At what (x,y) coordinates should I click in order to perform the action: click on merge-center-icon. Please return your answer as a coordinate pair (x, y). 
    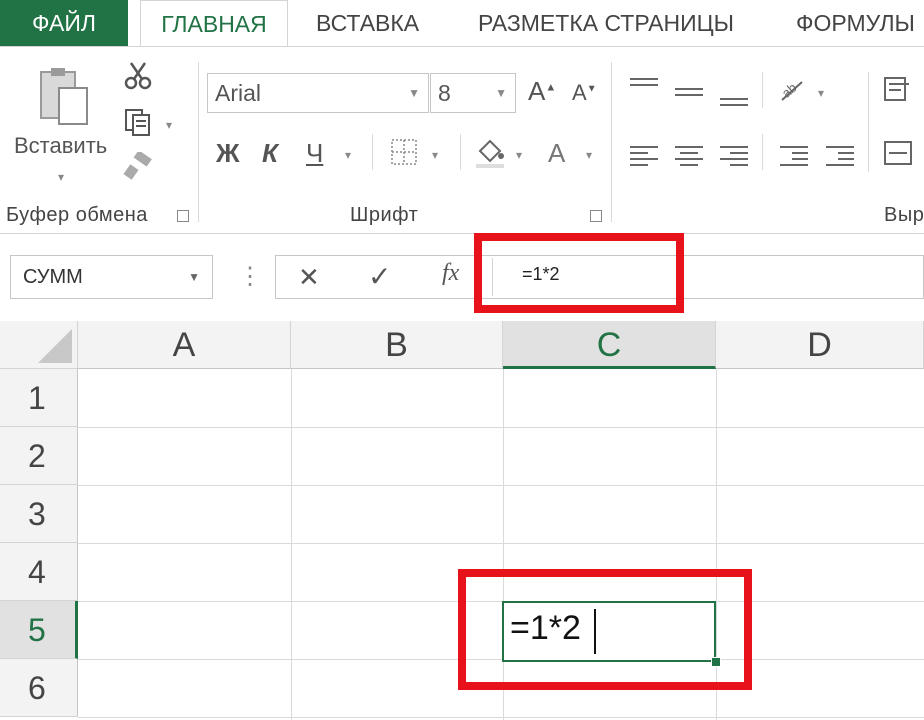
    Looking at the image, I should click on (898, 153).